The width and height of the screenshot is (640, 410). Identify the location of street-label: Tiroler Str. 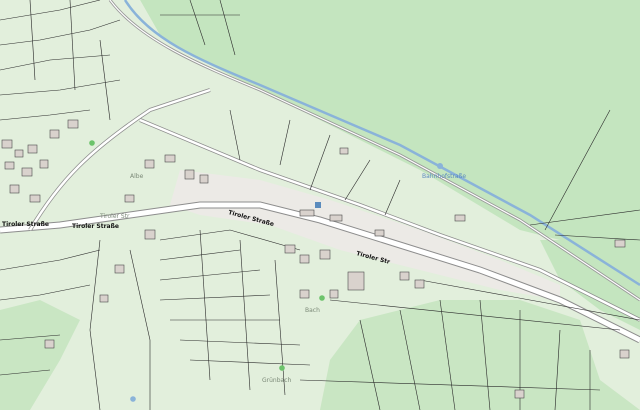
(114, 216).